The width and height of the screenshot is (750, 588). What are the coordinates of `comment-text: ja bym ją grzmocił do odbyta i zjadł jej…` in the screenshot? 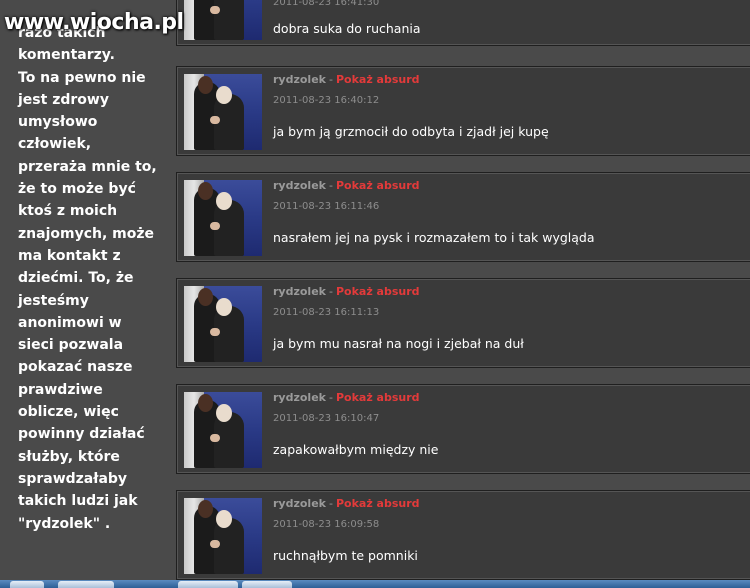 It's located at (411, 131).